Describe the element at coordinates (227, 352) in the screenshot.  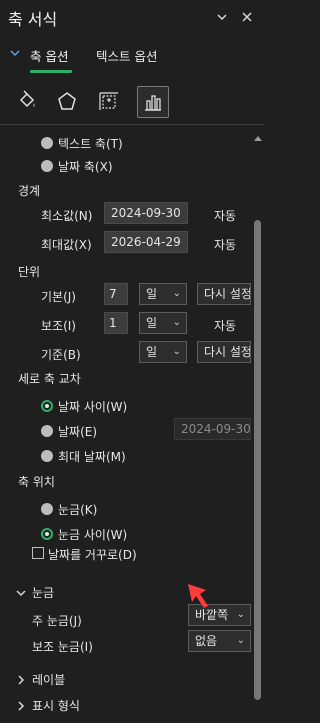
I see `base-reset-label: 다시 설정` at that location.